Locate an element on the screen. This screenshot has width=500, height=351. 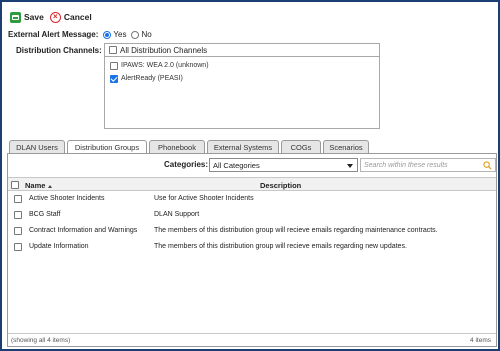
categories-value: All Categories is located at coordinates (236, 165).